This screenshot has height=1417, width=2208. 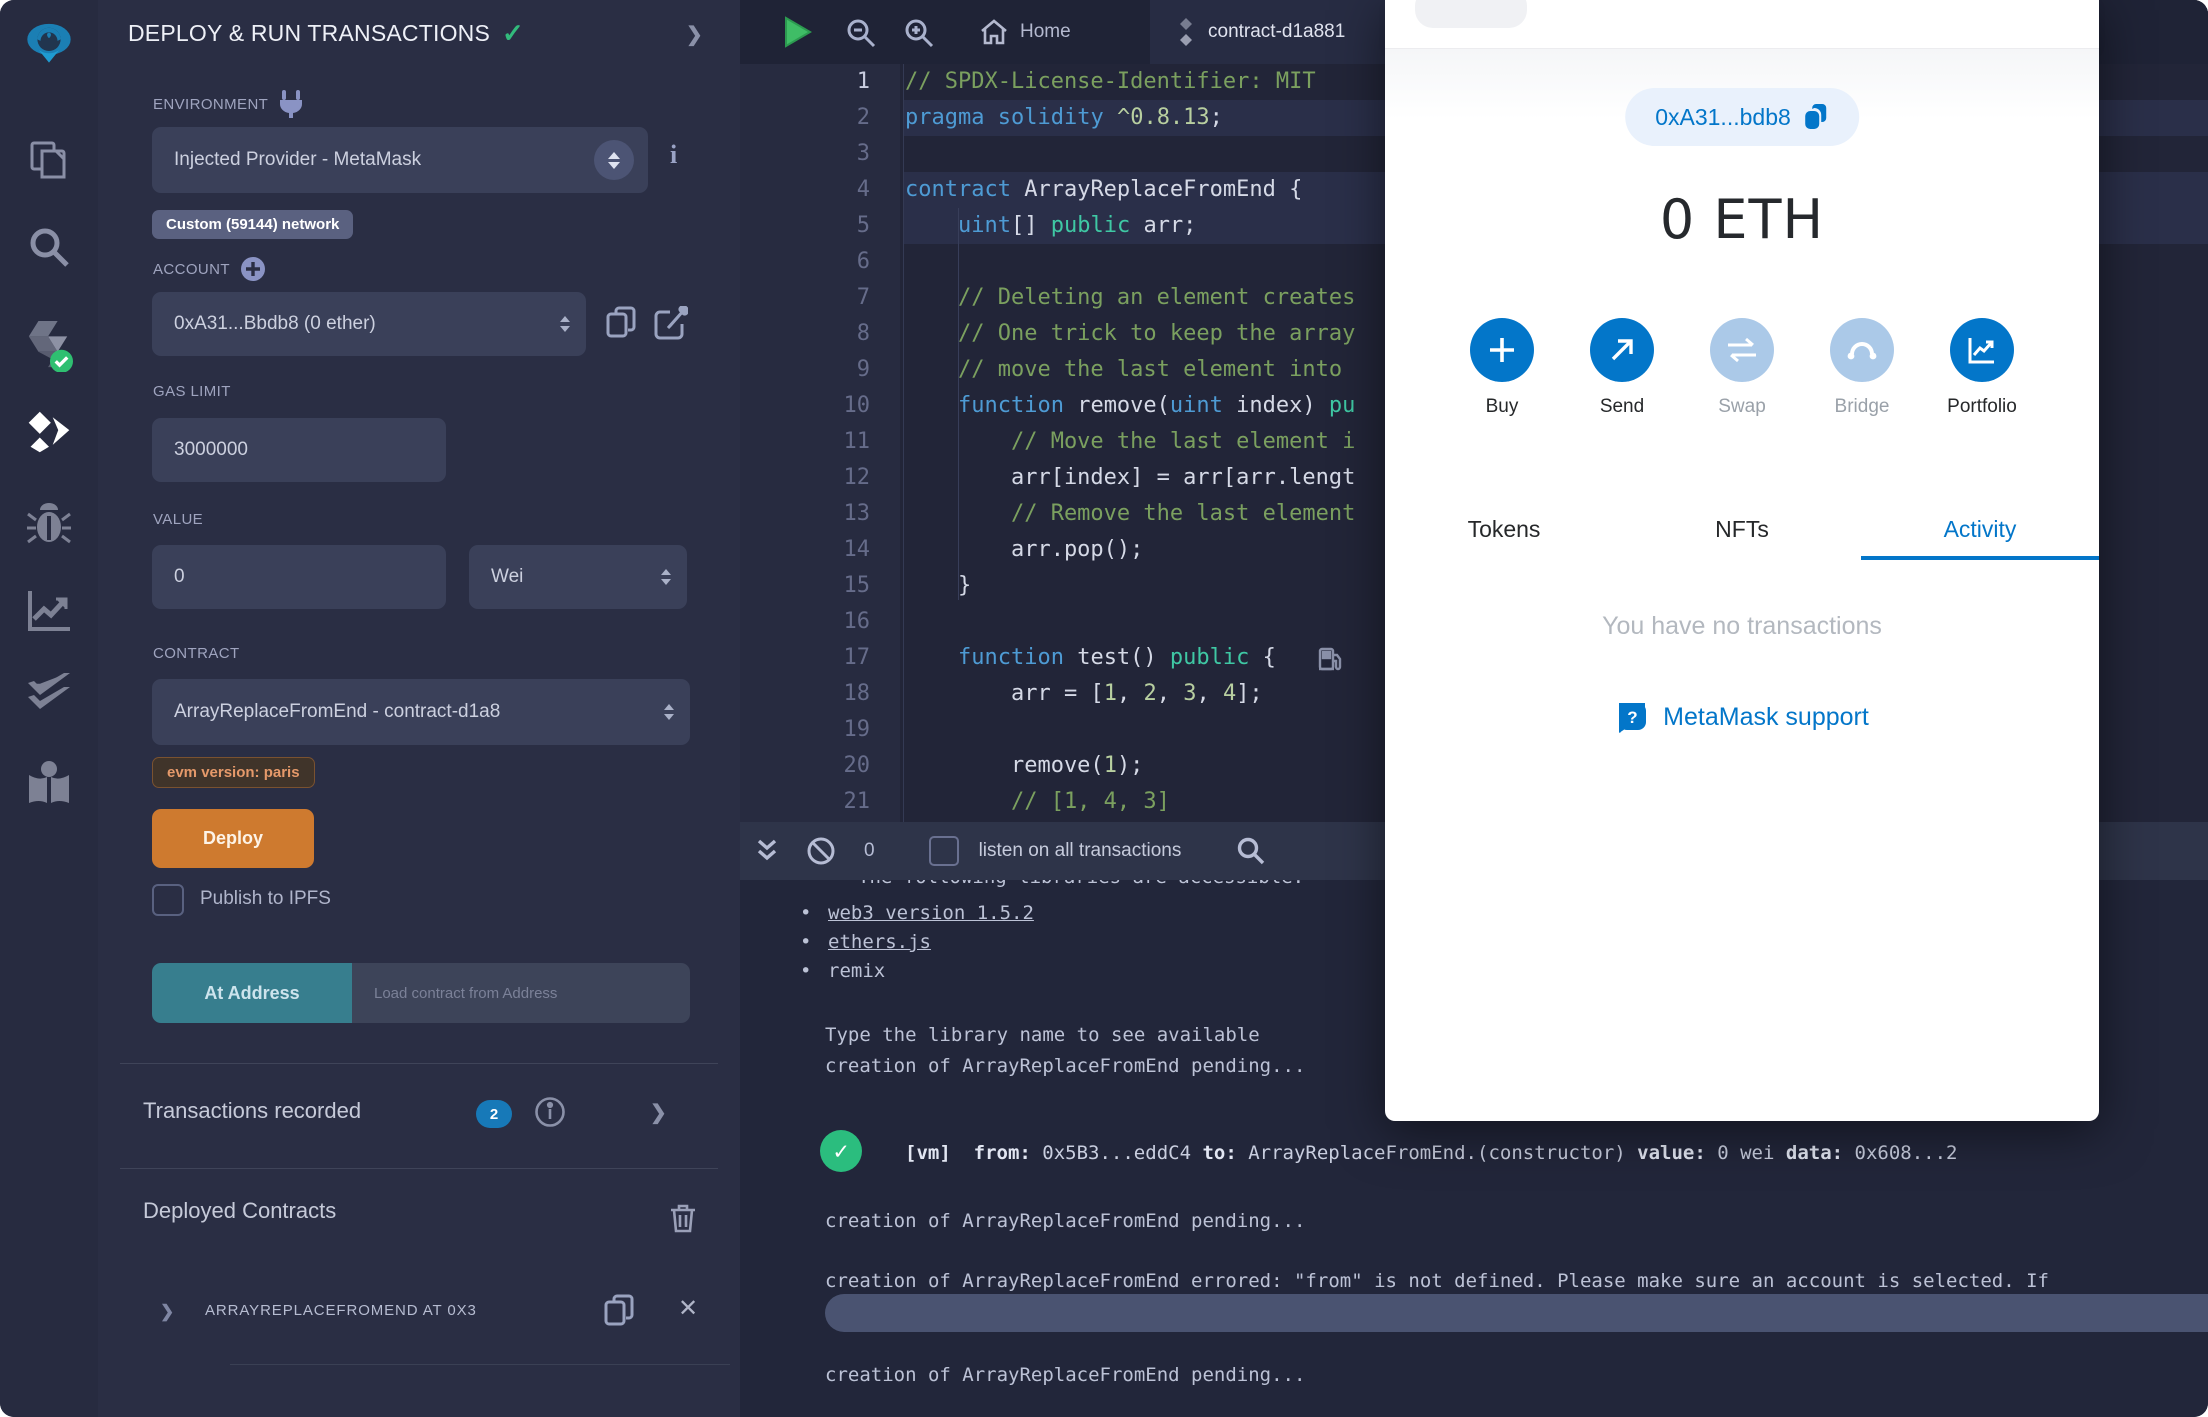 What do you see at coordinates (863, 225) in the screenshot?
I see `line-number: 5` at bounding box center [863, 225].